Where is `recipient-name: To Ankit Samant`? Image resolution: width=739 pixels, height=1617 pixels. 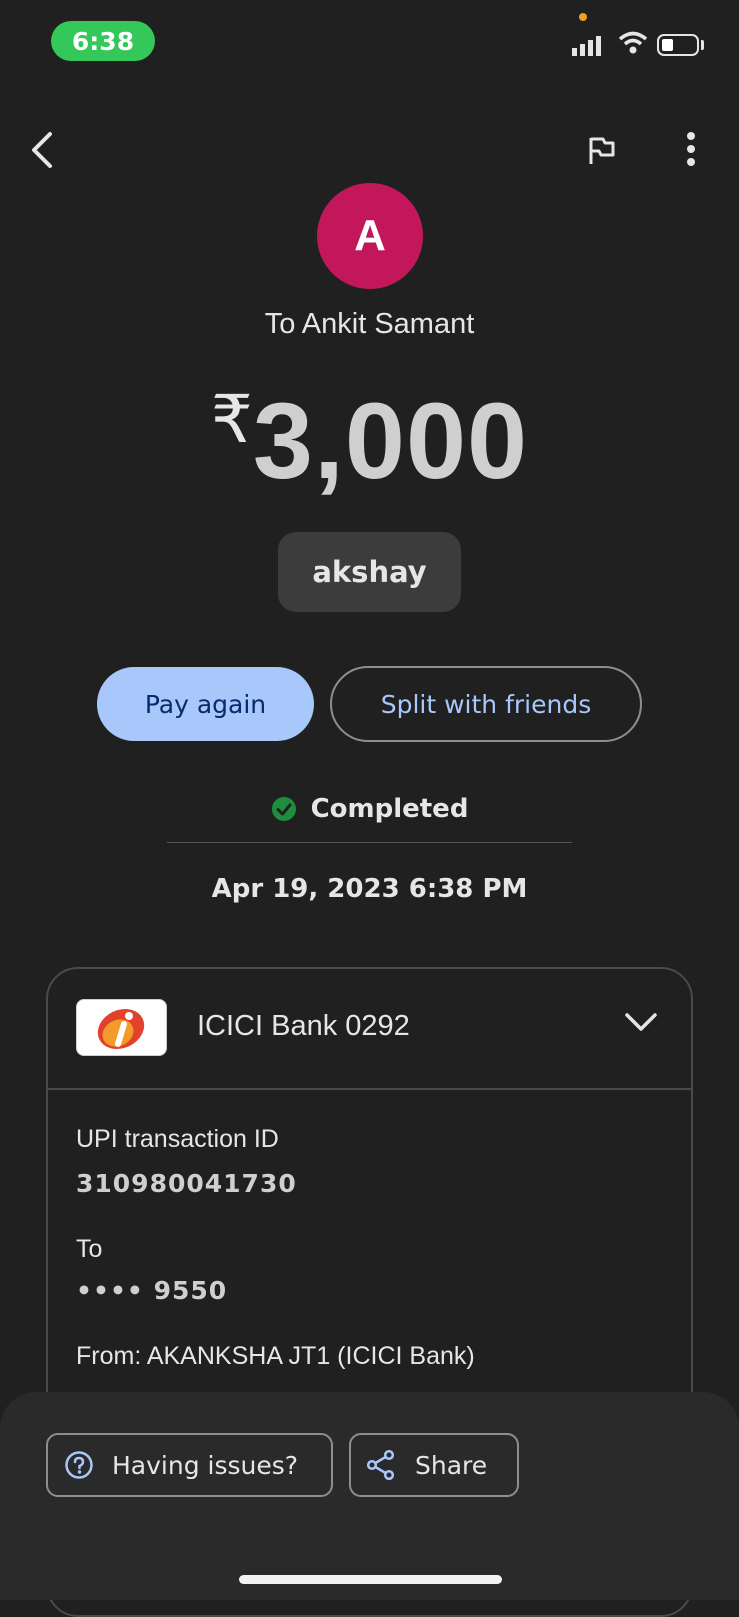
recipient-name: To Ankit Samant is located at coordinates (369, 324).